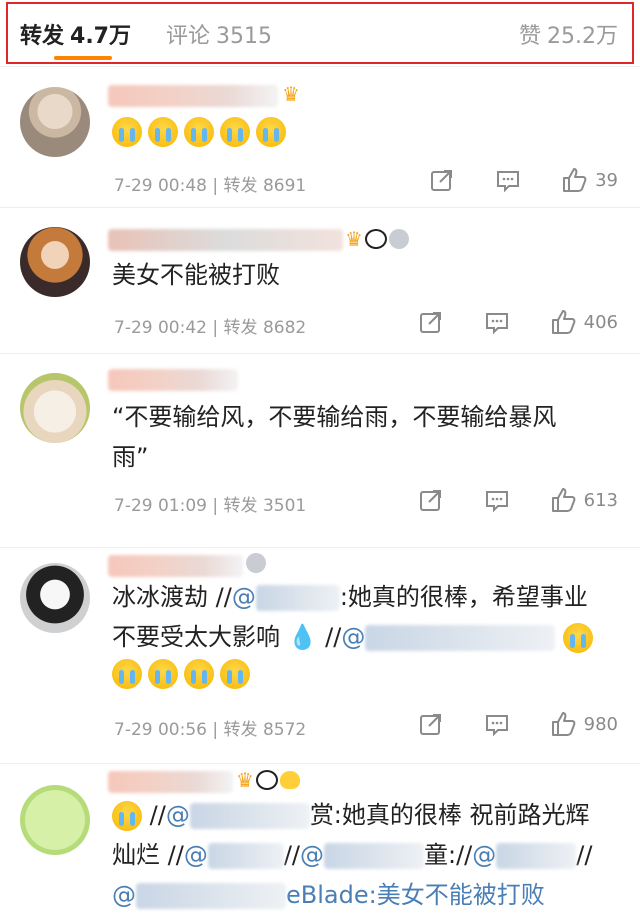 This screenshot has width=640, height=915. Describe the element at coordinates (463, 597) in the screenshot. I see `comment-text-part: :她真的很棒，希望事业` at that location.